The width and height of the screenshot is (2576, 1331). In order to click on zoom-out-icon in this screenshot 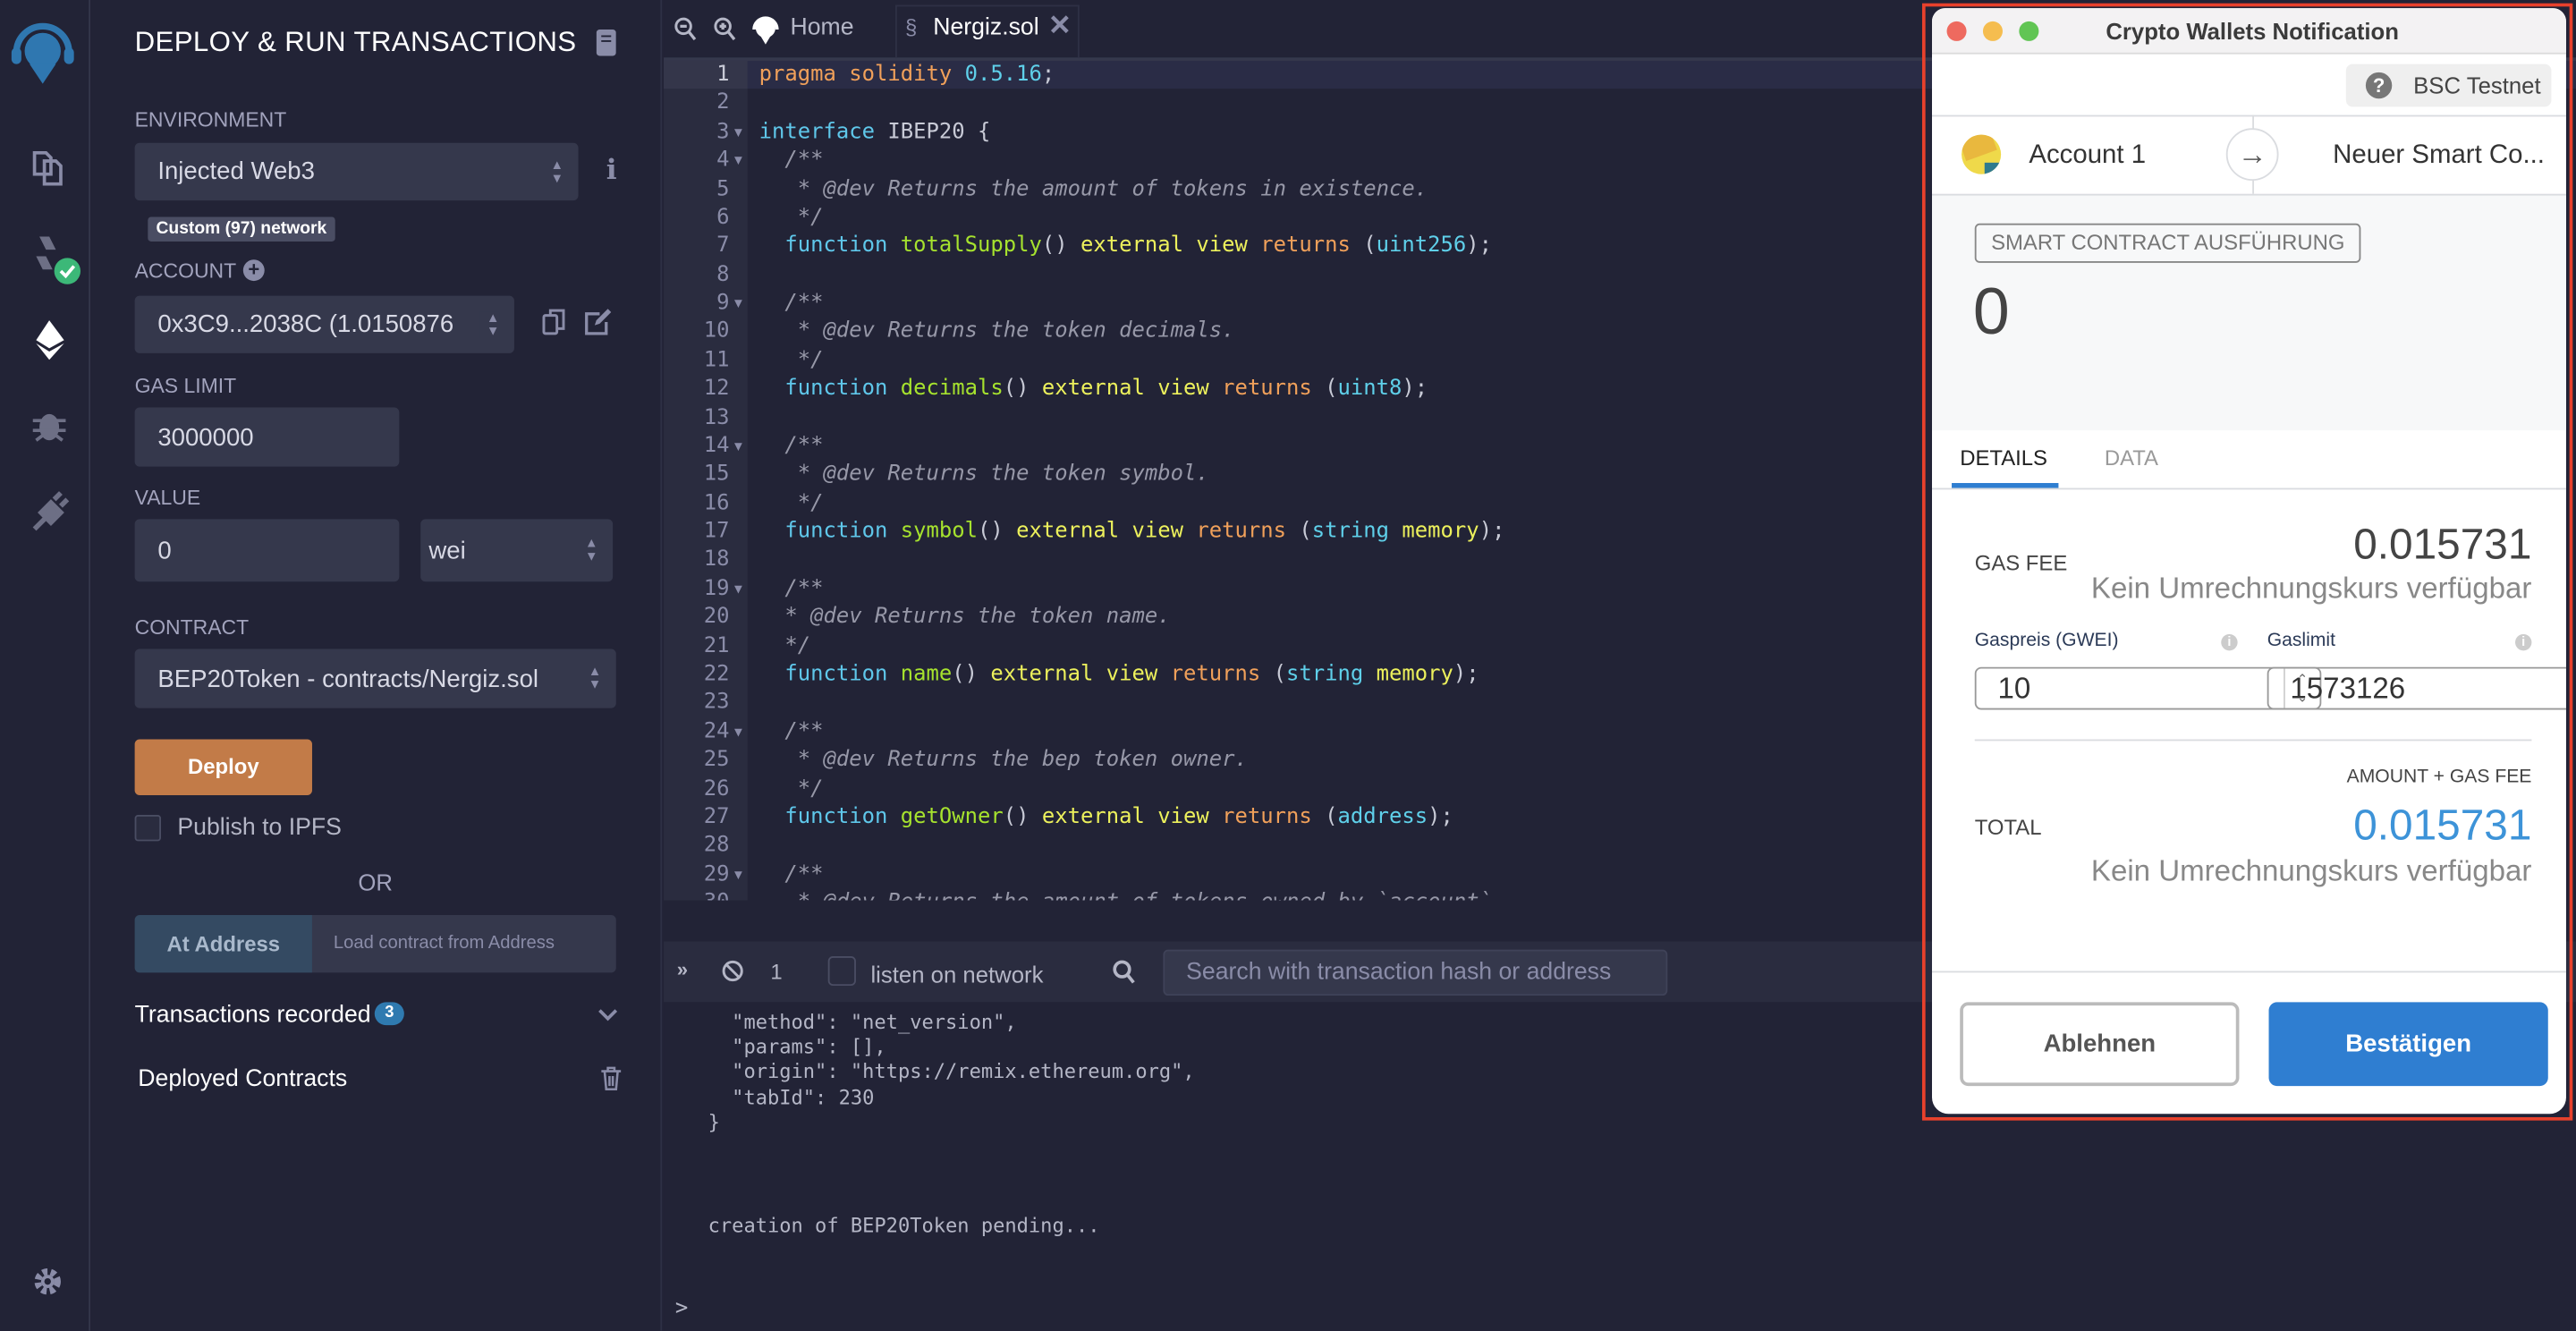, I will do `click(685, 29)`.